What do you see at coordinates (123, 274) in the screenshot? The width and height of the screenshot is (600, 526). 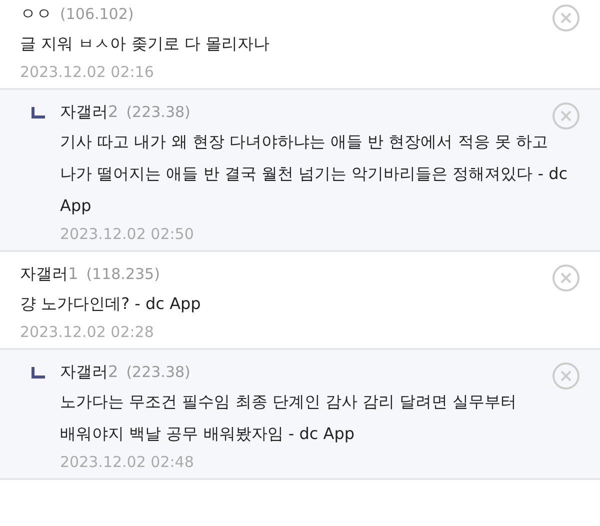 I see `ip-address: (118.235)` at bounding box center [123, 274].